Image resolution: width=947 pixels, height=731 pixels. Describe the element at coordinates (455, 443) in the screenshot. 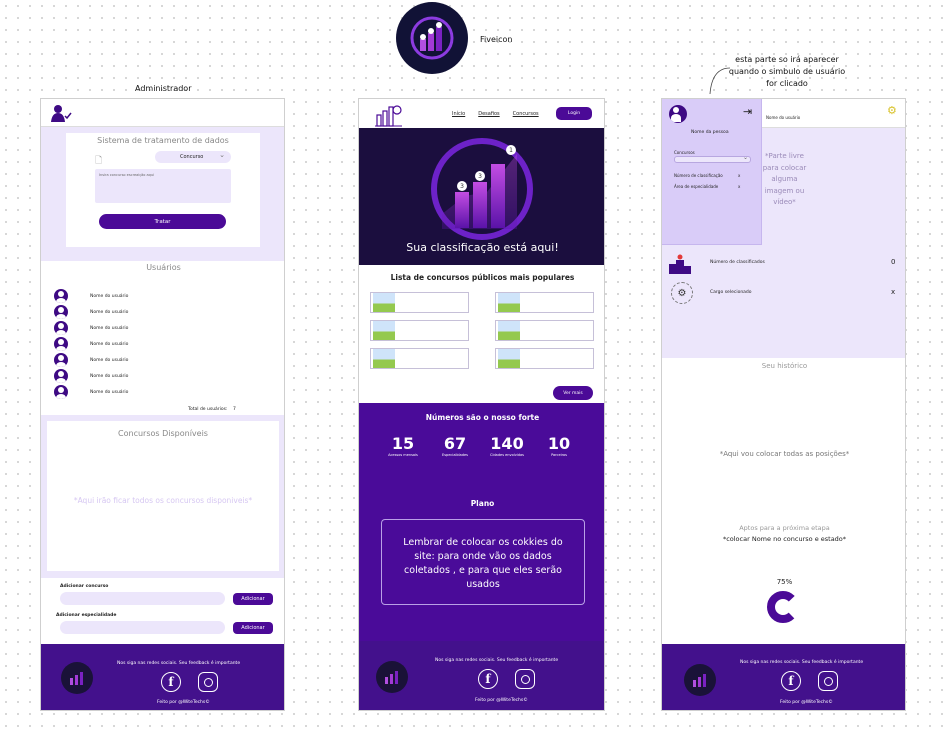

I see `stat-value: 67` at that location.